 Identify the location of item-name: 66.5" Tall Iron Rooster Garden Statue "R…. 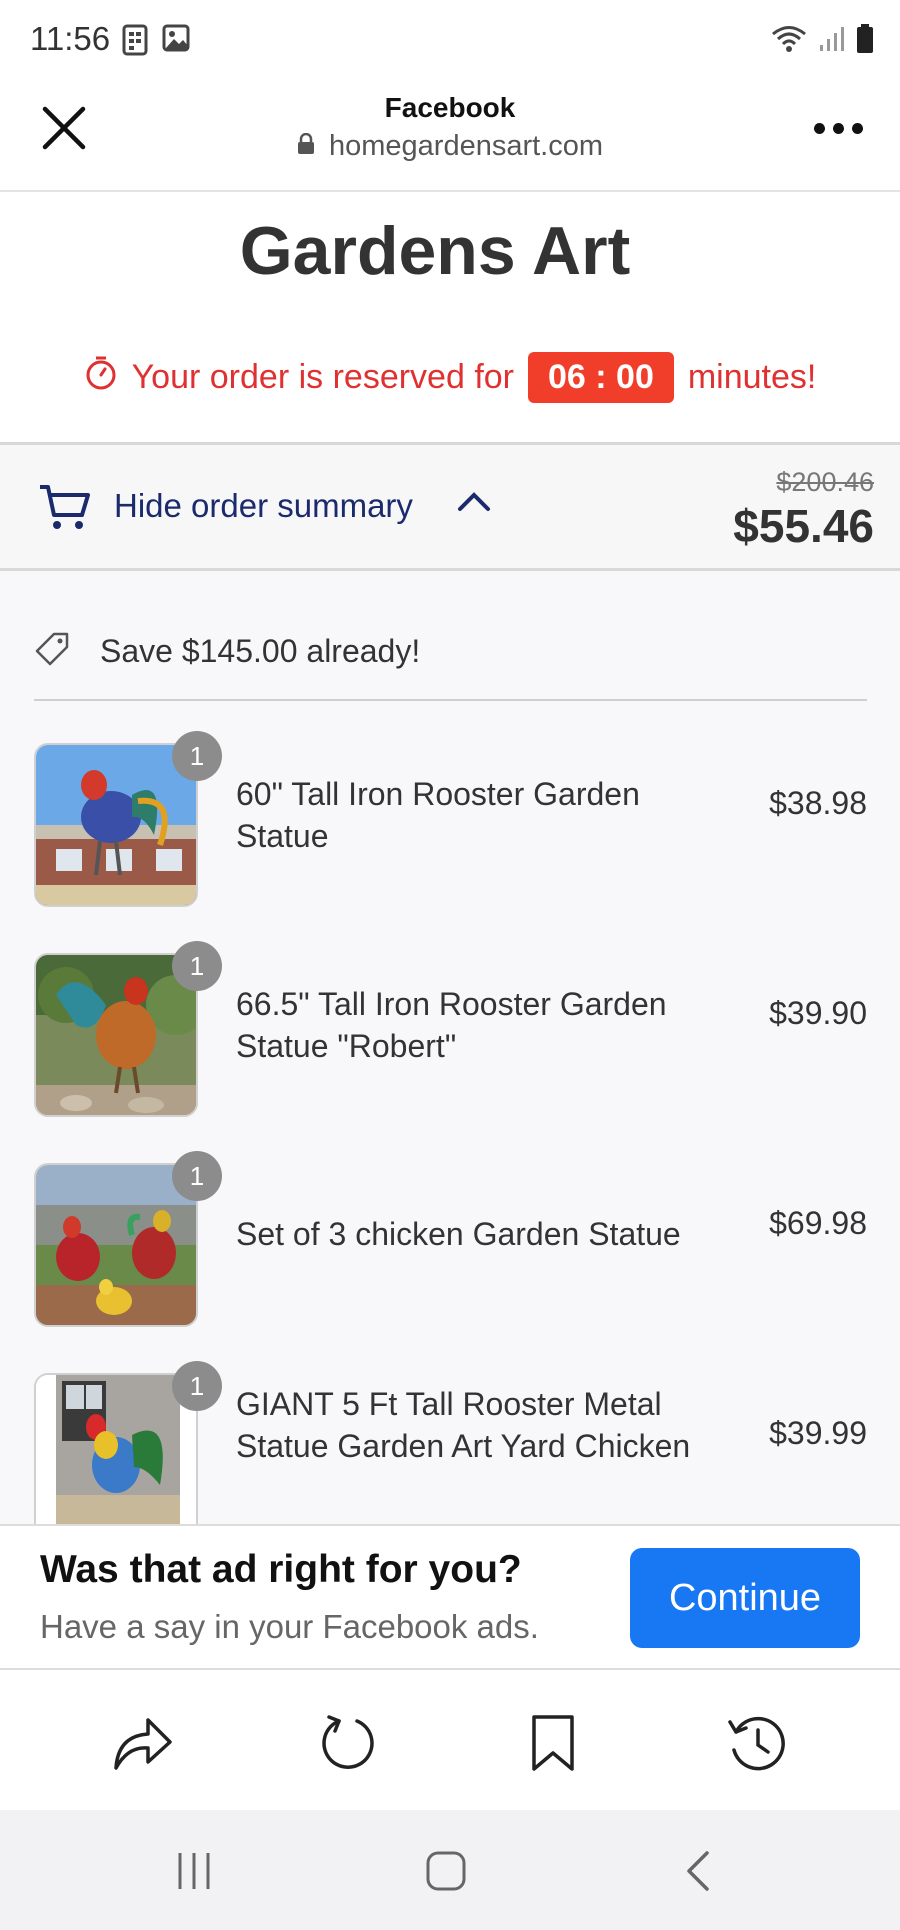
(451, 1025).